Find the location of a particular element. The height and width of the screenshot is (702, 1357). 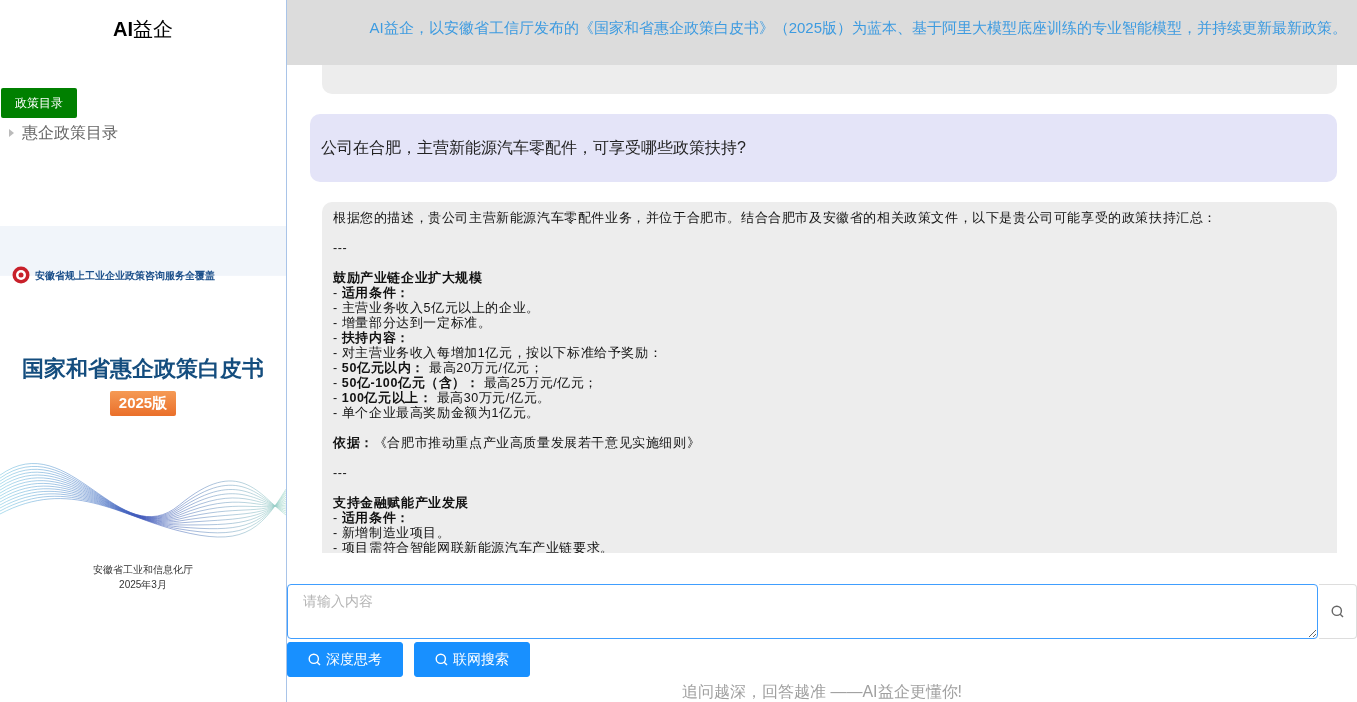

reply-line: - 对主营业务收入每增加1亿元，按以下标准给予奖励： is located at coordinates (498, 353).